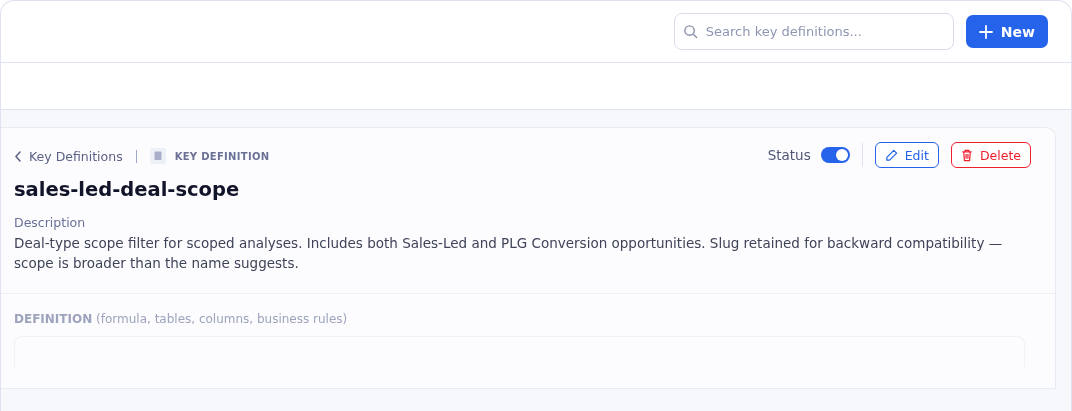  What do you see at coordinates (990, 155) in the screenshot?
I see `delete-button: Delete` at bounding box center [990, 155].